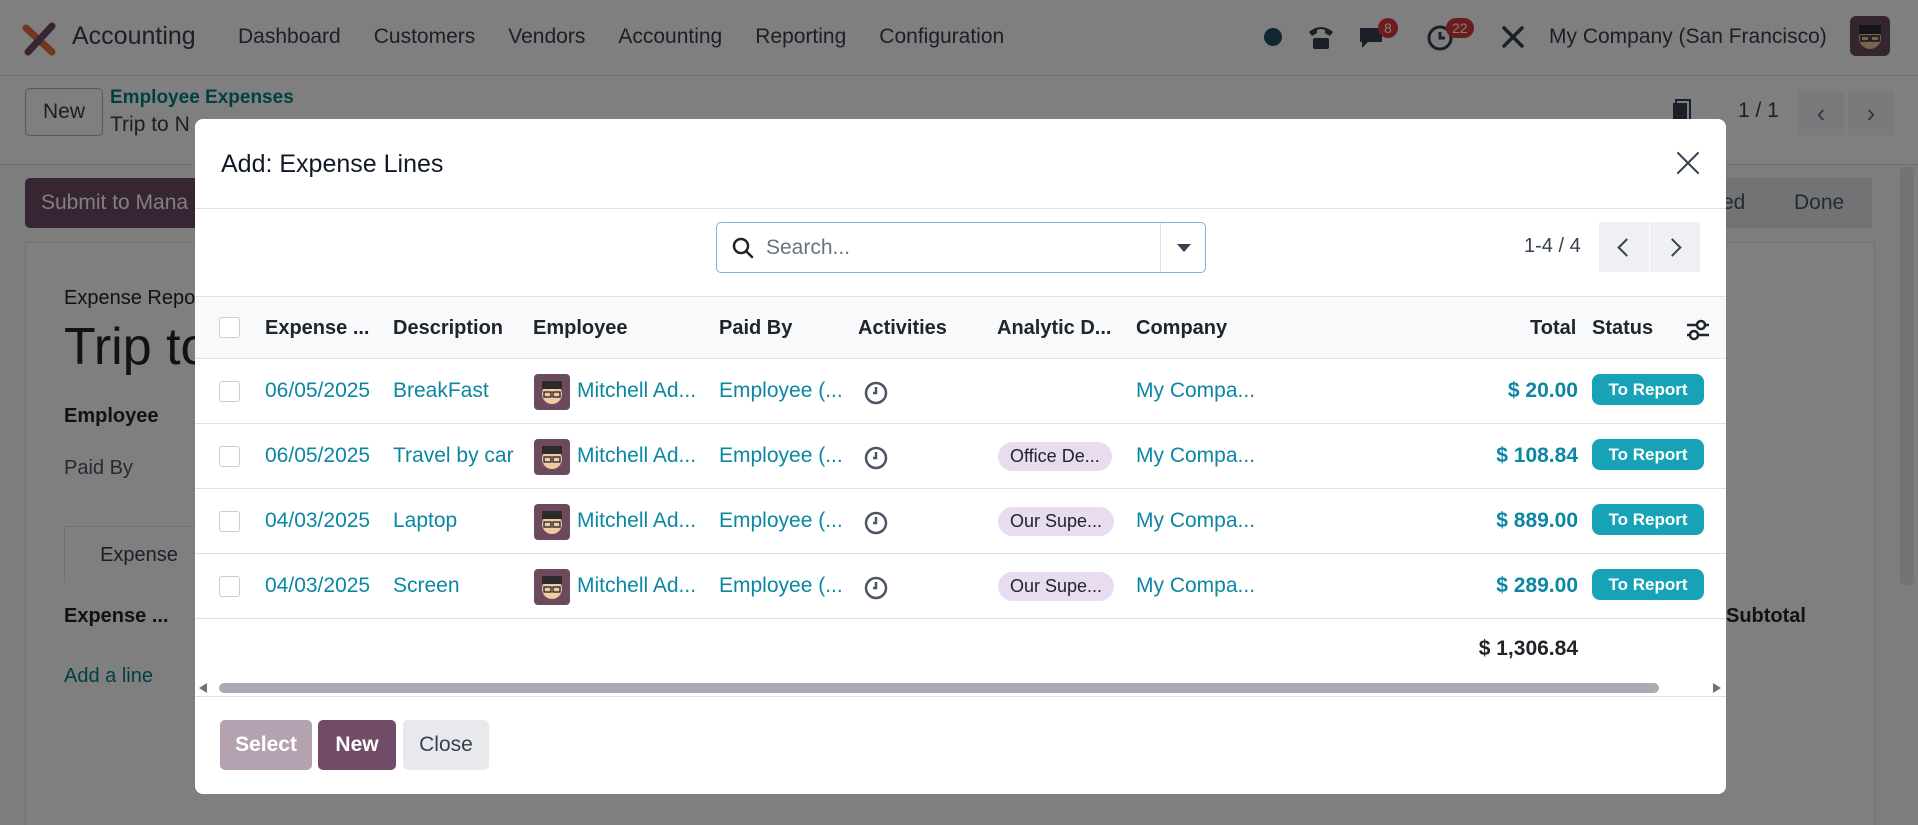  What do you see at coordinates (1553, 328) in the screenshot?
I see `col-total: Total` at bounding box center [1553, 328].